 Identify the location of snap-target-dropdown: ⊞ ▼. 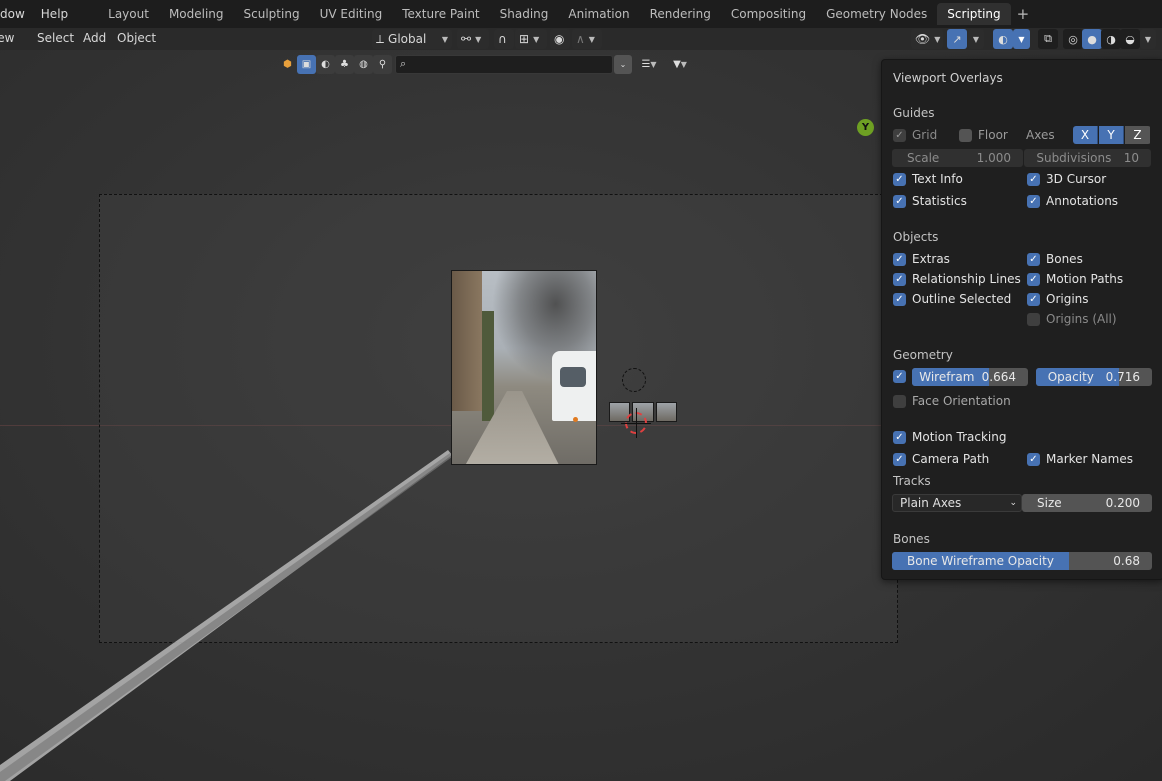
(531, 39).